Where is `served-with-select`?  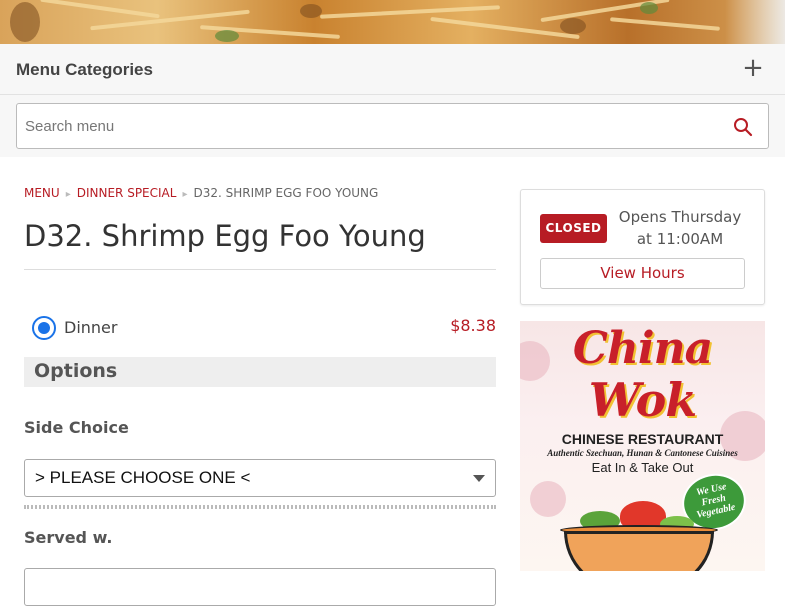 served-with-select is located at coordinates (260, 587).